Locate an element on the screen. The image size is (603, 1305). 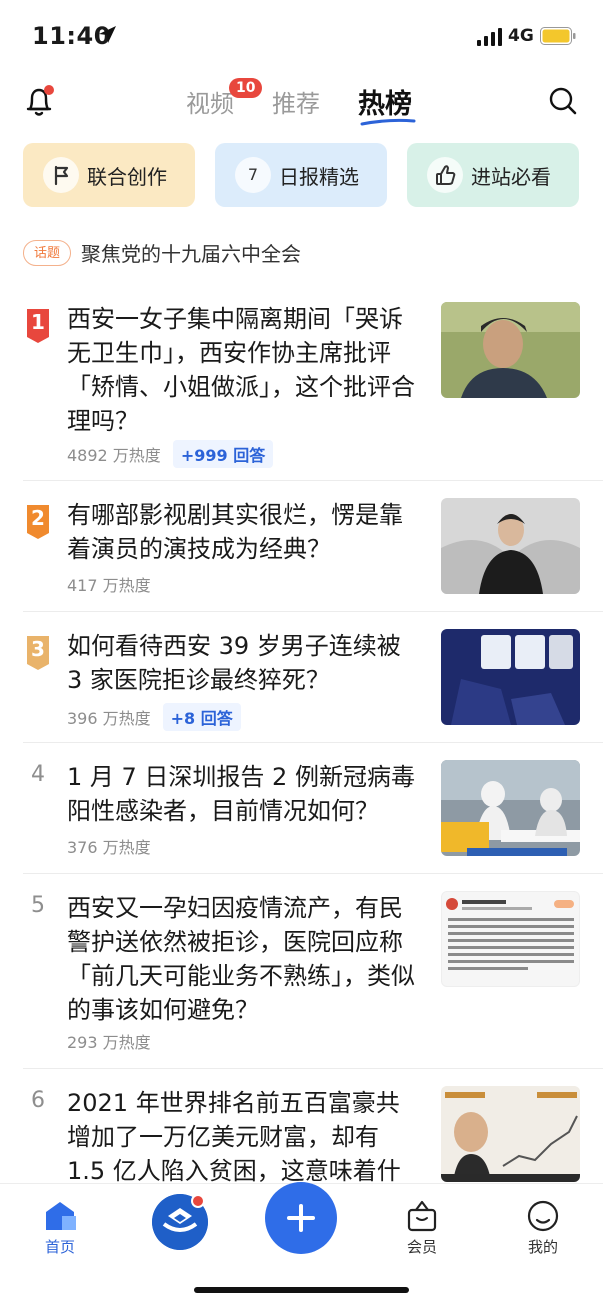
item-meta: 376 万热度 is located at coordinates (109, 846).